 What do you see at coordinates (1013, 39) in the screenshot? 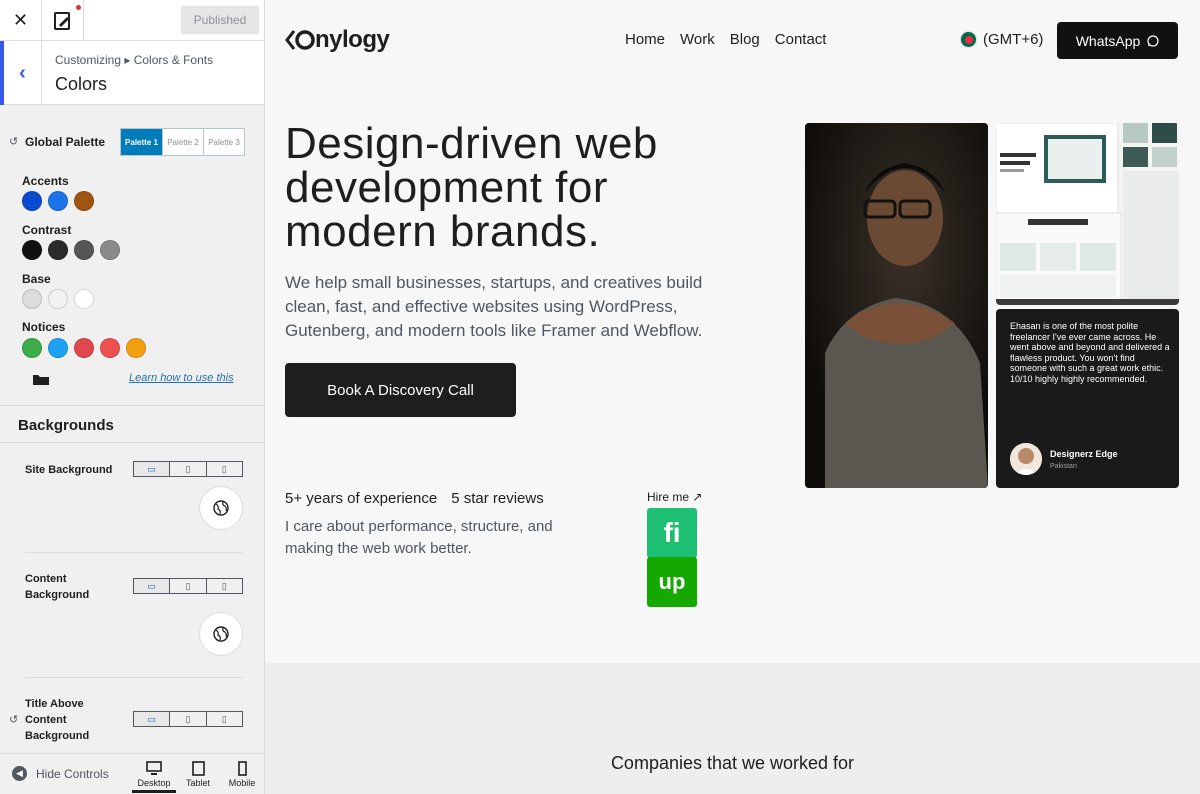
I see `timezone-text: (GMT+6)` at bounding box center [1013, 39].